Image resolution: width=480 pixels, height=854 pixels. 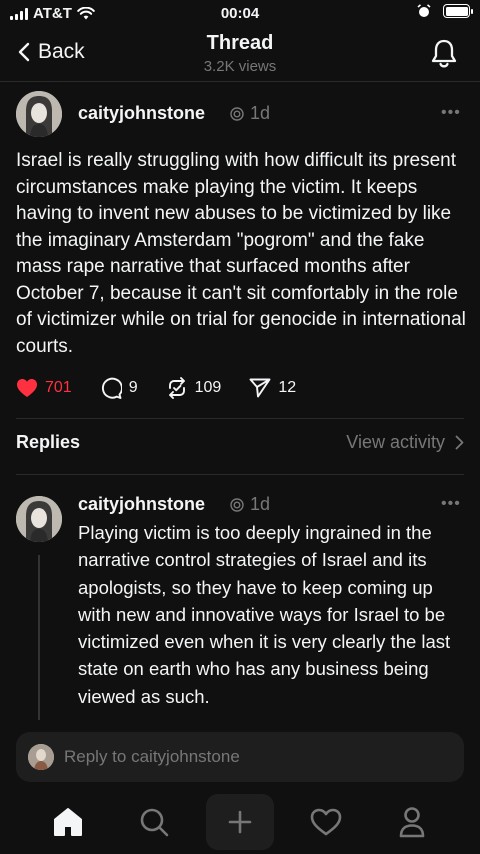 What do you see at coordinates (459, 442) in the screenshot?
I see `chevron-right-icon` at bounding box center [459, 442].